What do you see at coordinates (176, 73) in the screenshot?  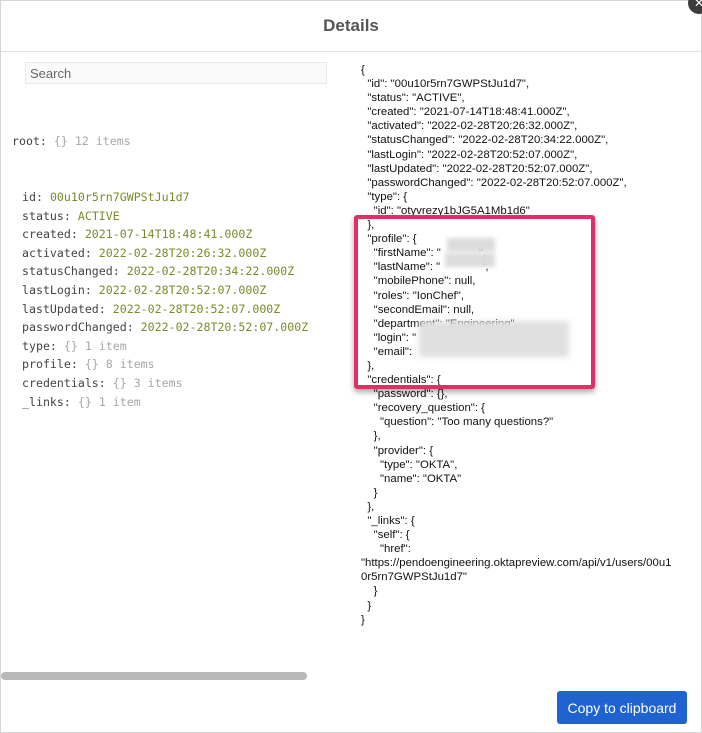 I see `search-input` at bounding box center [176, 73].